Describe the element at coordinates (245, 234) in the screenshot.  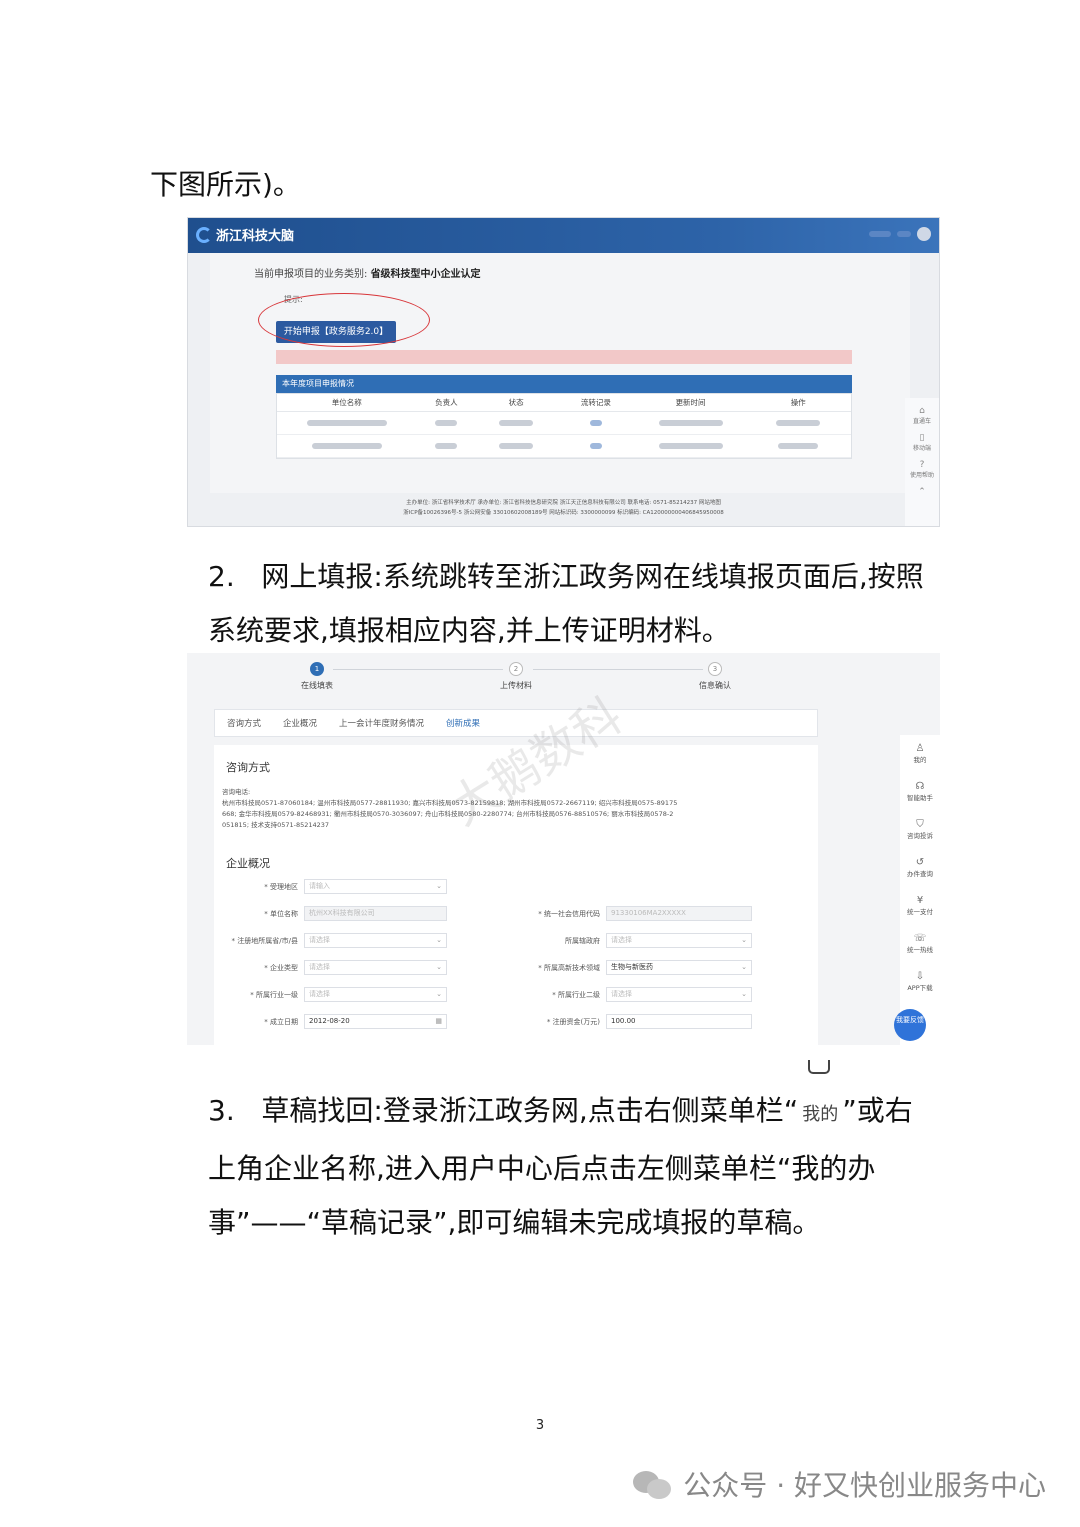
I see `site-logo: 浙江科技大脑` at that location.